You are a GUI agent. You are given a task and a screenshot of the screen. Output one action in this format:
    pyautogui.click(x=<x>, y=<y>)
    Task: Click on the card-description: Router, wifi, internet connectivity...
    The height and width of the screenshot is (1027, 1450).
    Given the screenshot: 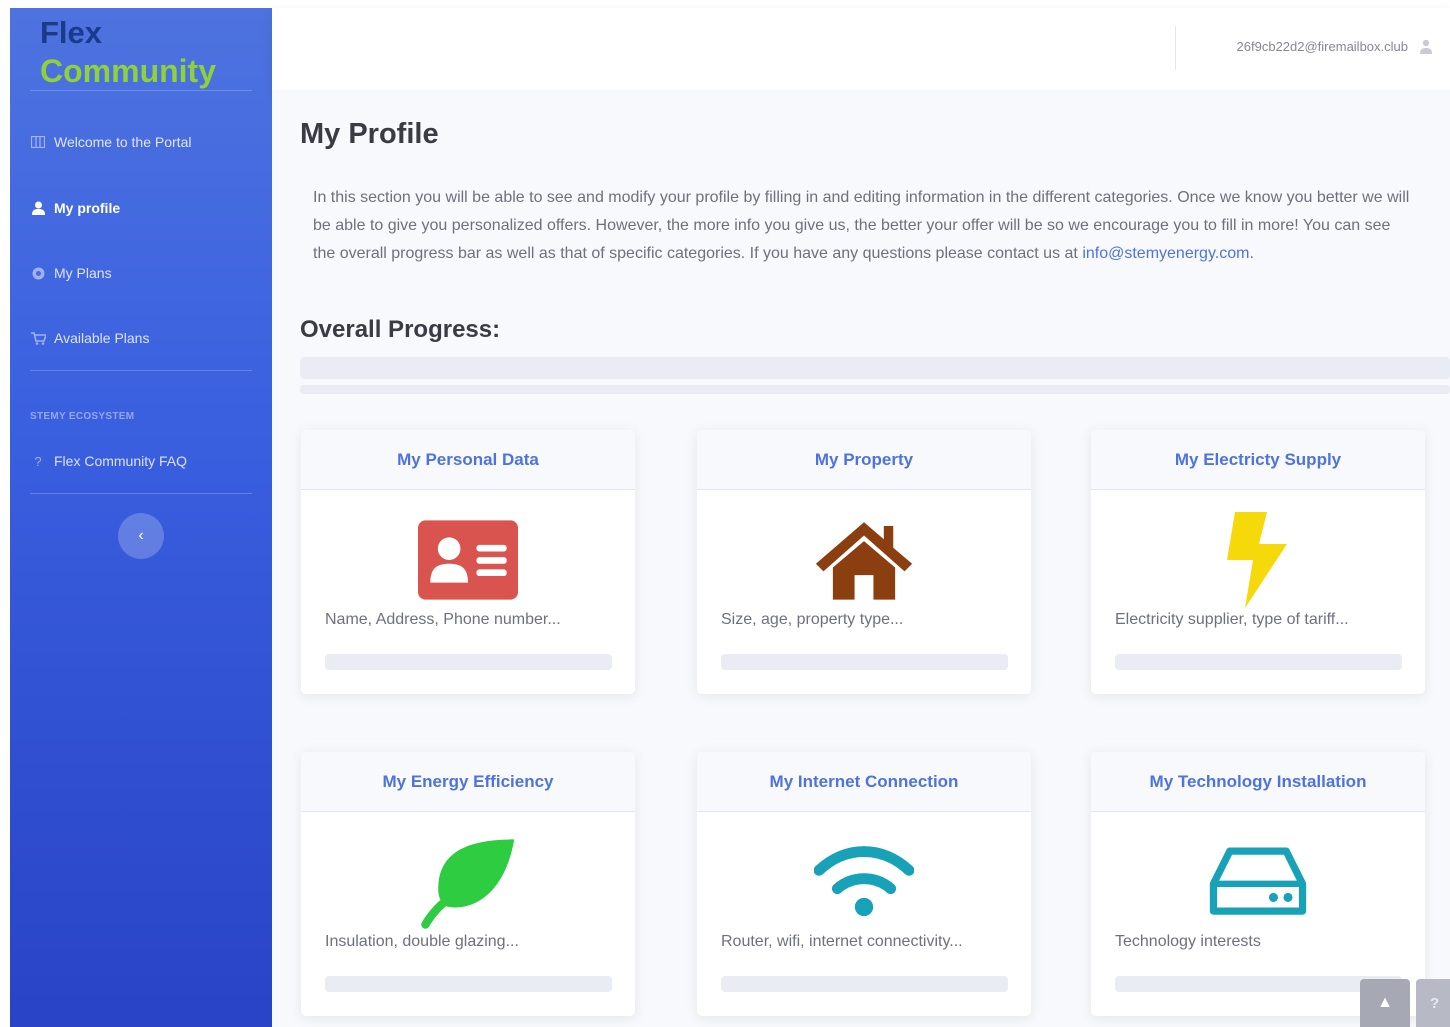 What is the action you would take?
    pyautogui.click(x=842, y=941)
    